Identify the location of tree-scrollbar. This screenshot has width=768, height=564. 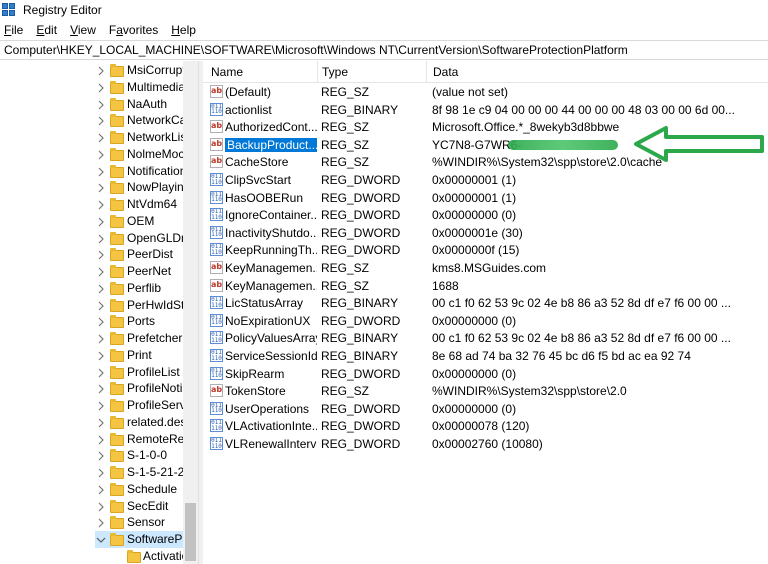
(190, 312).